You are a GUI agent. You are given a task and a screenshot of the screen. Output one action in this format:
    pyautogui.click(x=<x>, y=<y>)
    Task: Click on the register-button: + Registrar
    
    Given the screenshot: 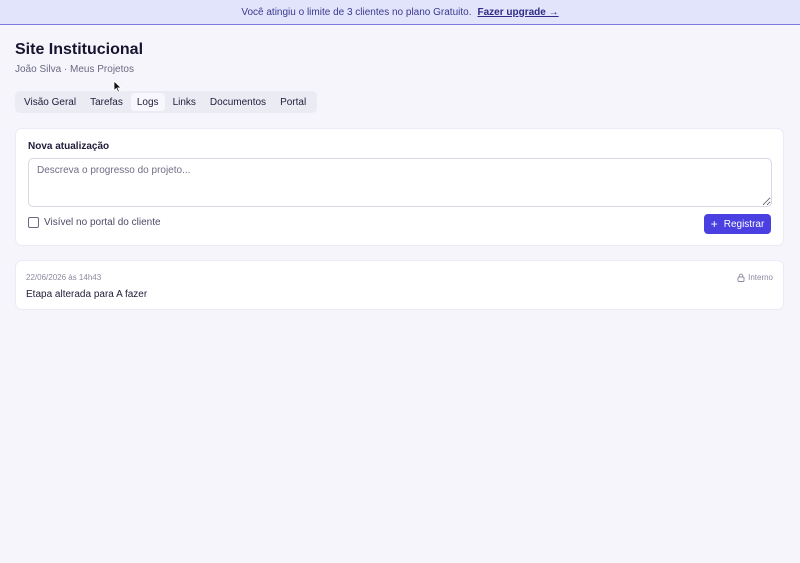 What is the action you would take?
    pyautogui.click(x=737, y=224)
    